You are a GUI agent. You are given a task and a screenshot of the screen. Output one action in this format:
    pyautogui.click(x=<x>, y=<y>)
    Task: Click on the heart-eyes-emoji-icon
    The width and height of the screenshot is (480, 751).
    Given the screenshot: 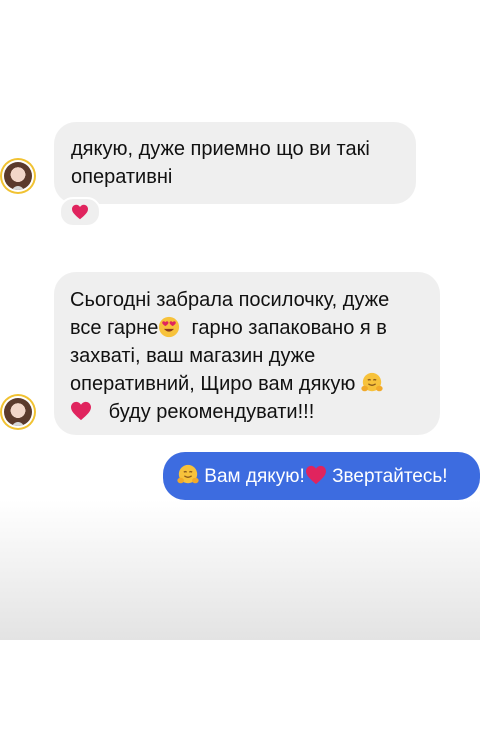 What is the action you would take?
    pyautogui.click(x=169, y=327)
    